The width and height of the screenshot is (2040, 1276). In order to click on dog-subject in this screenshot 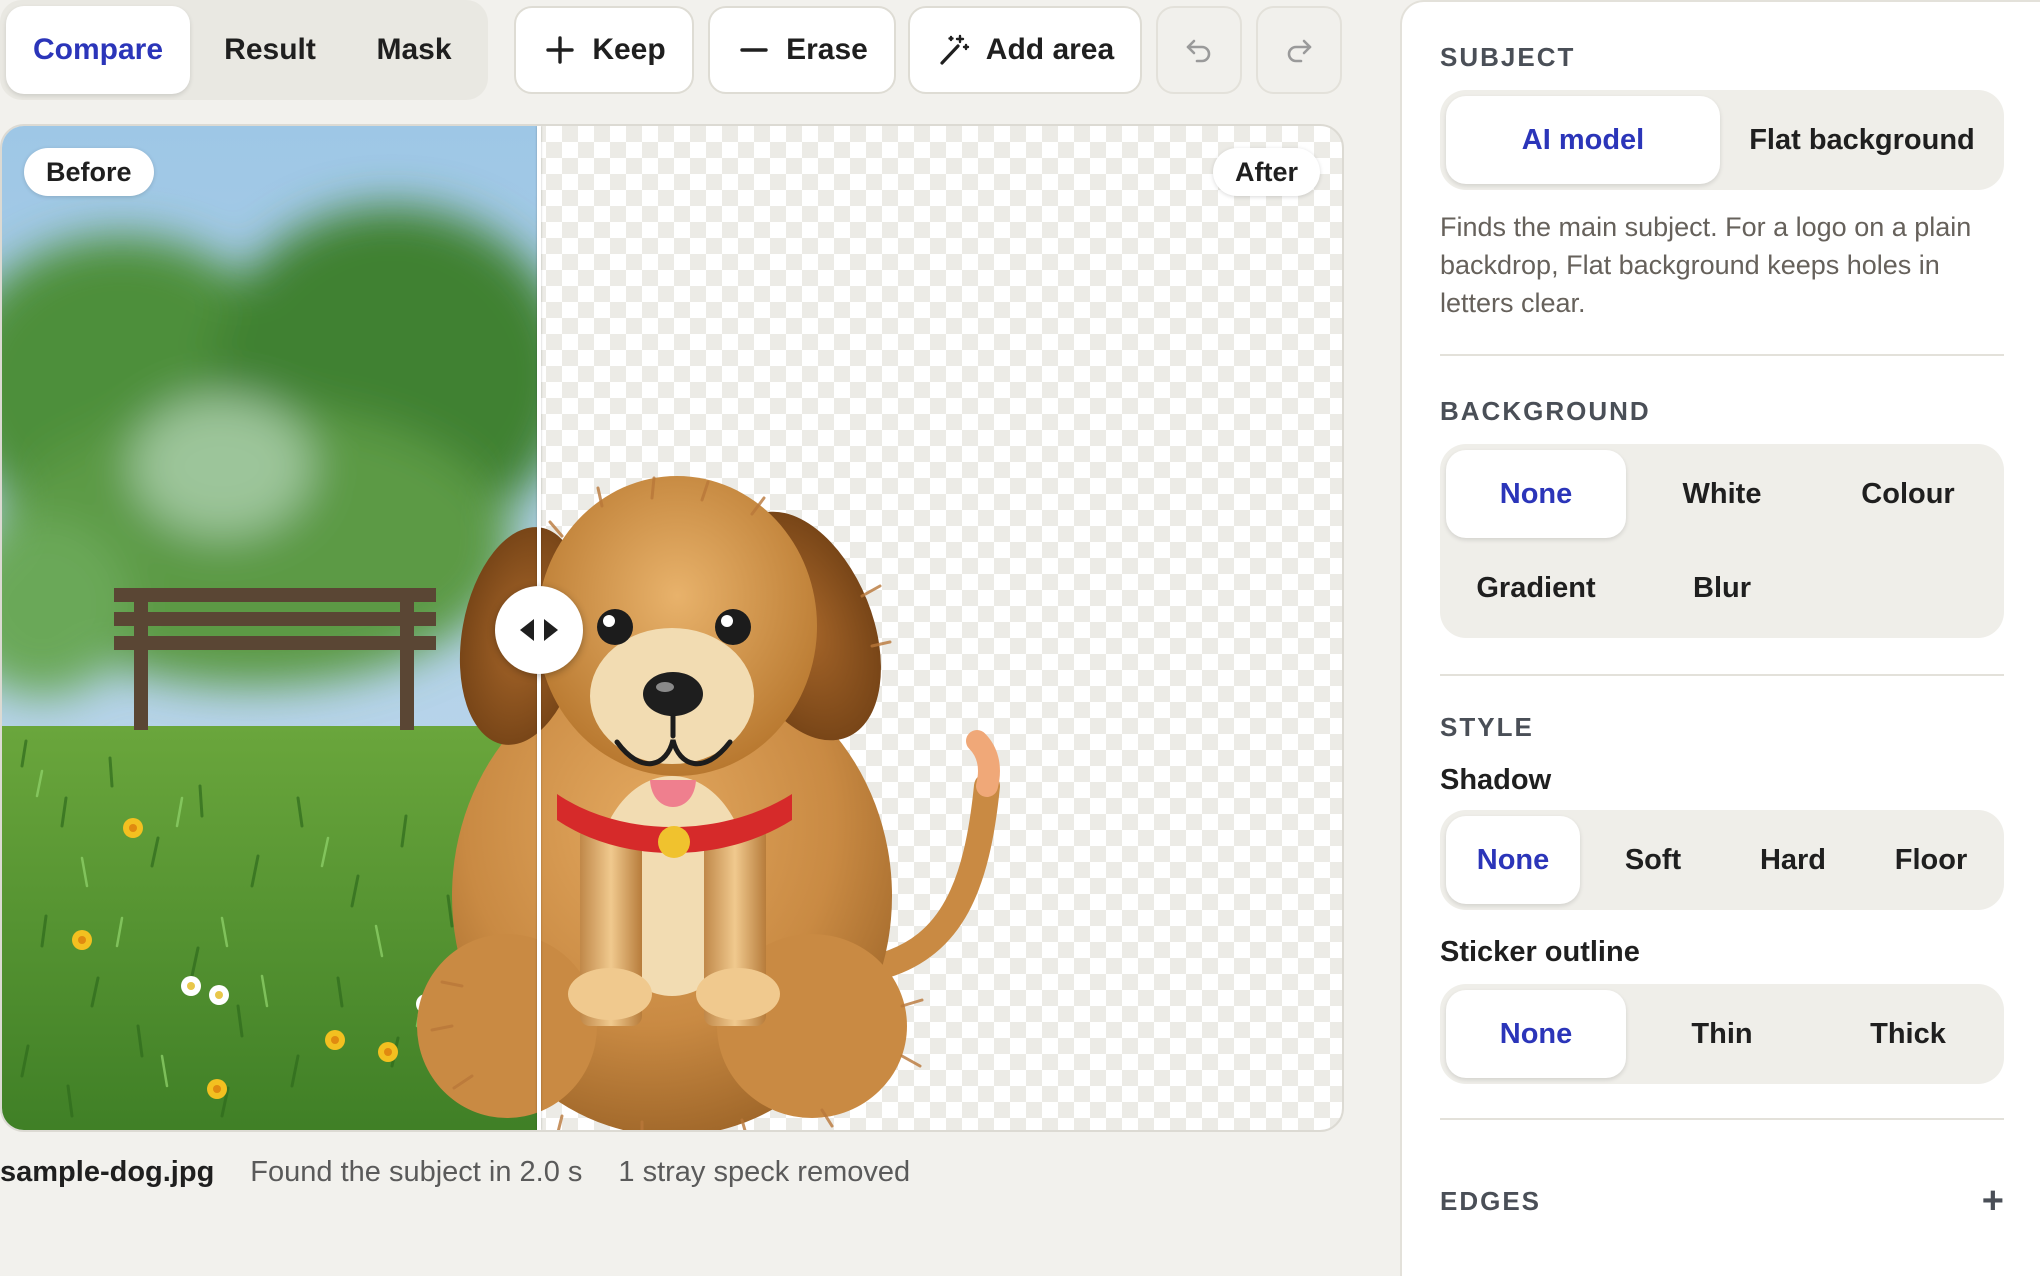, I will do `click(708, 803)`.